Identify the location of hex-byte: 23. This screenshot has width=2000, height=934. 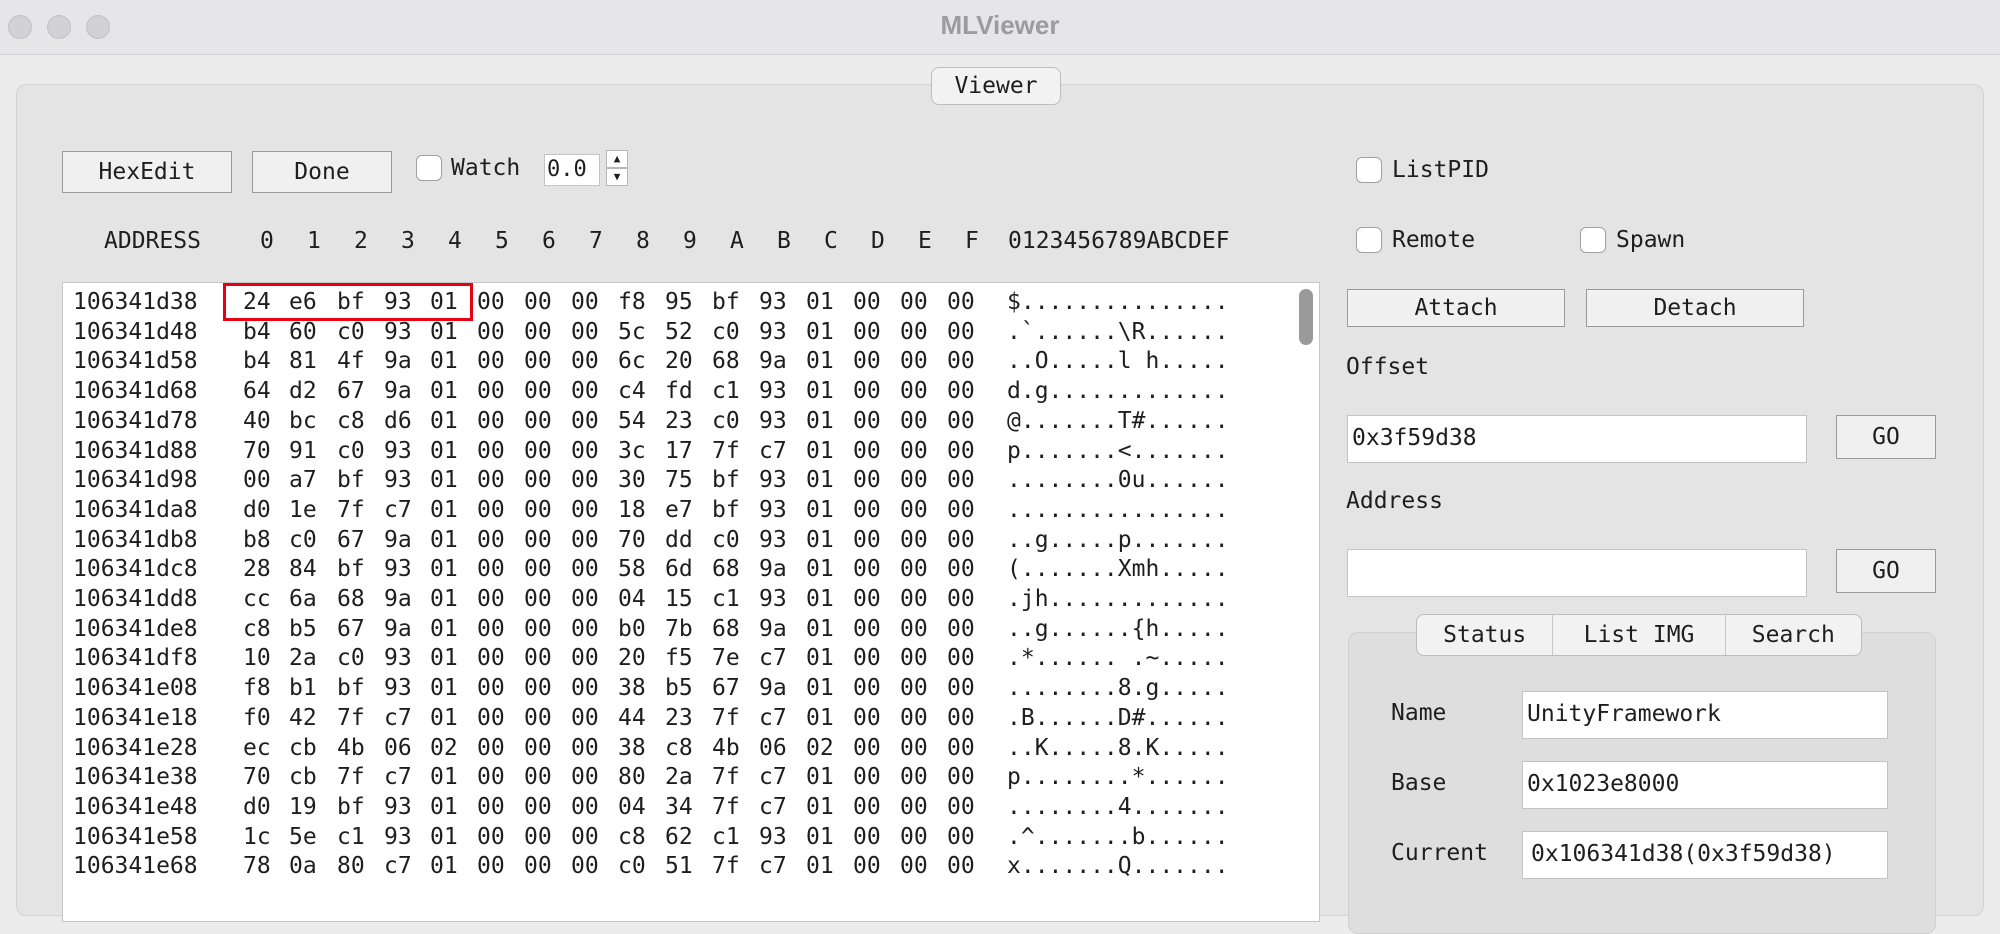
(679, 421).